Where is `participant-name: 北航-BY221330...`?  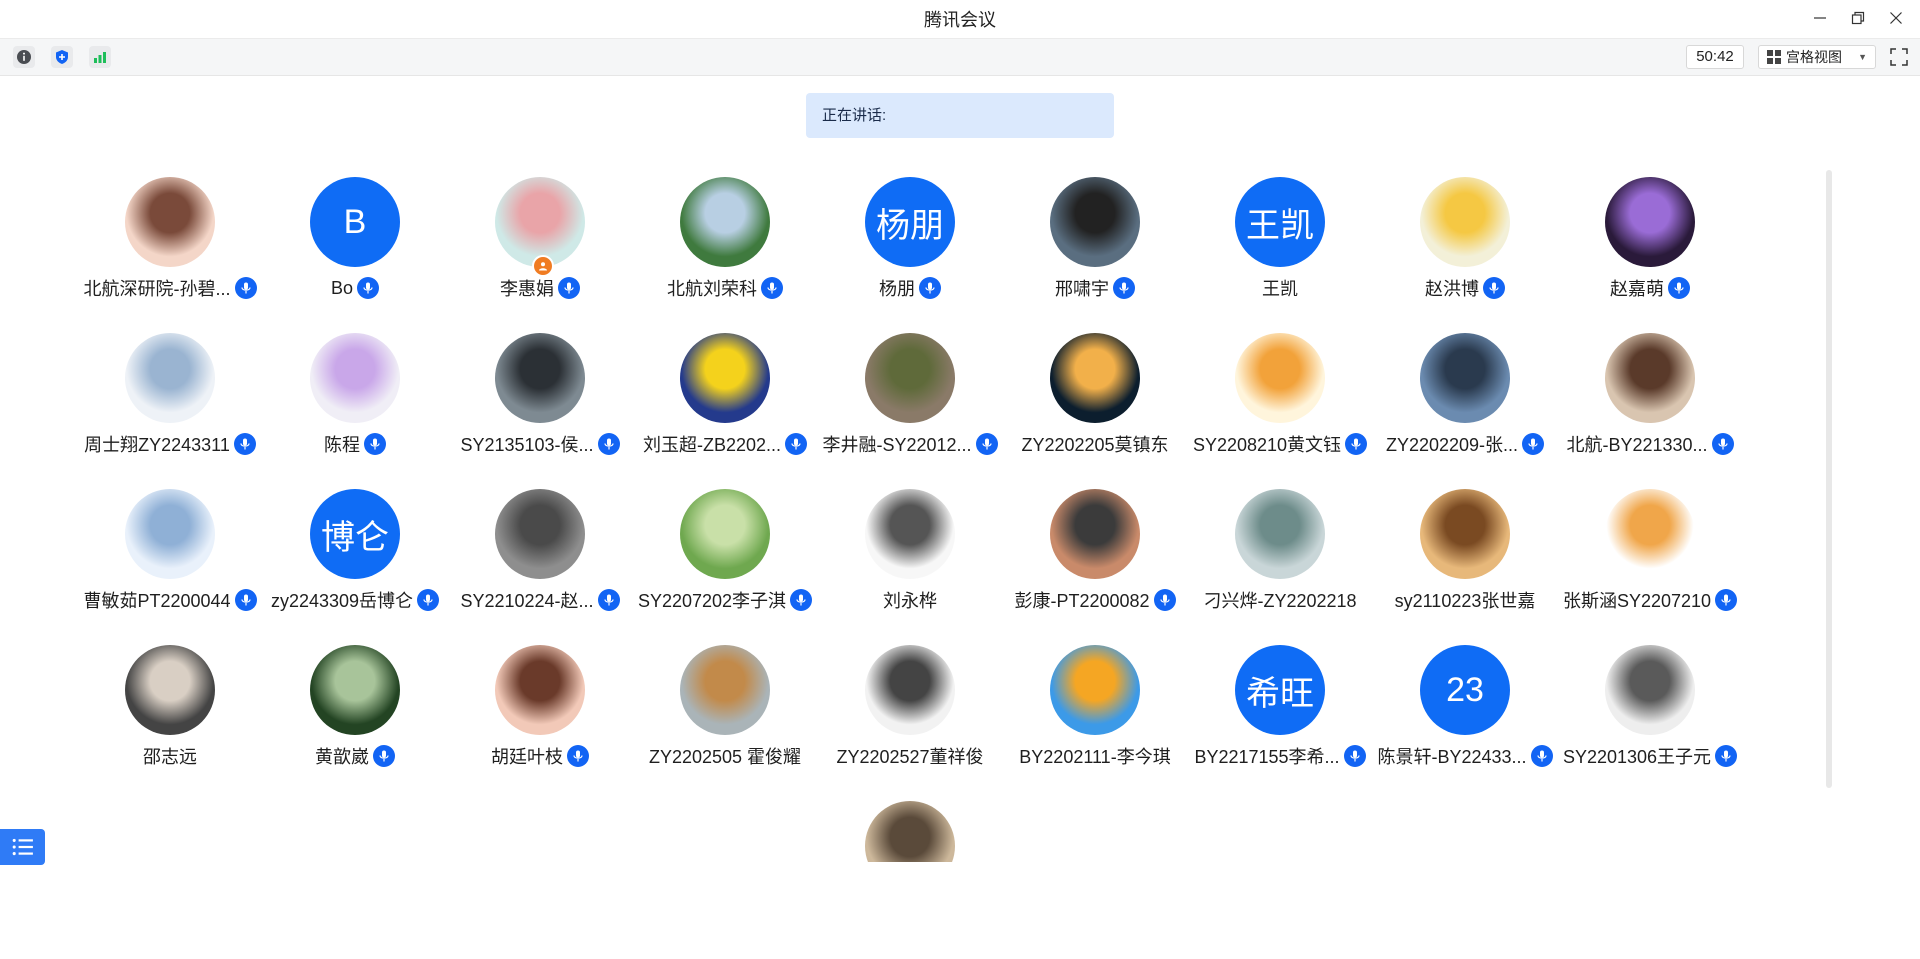
participant-name: 北航-BY221330... is located at coordinates (1637, 445).